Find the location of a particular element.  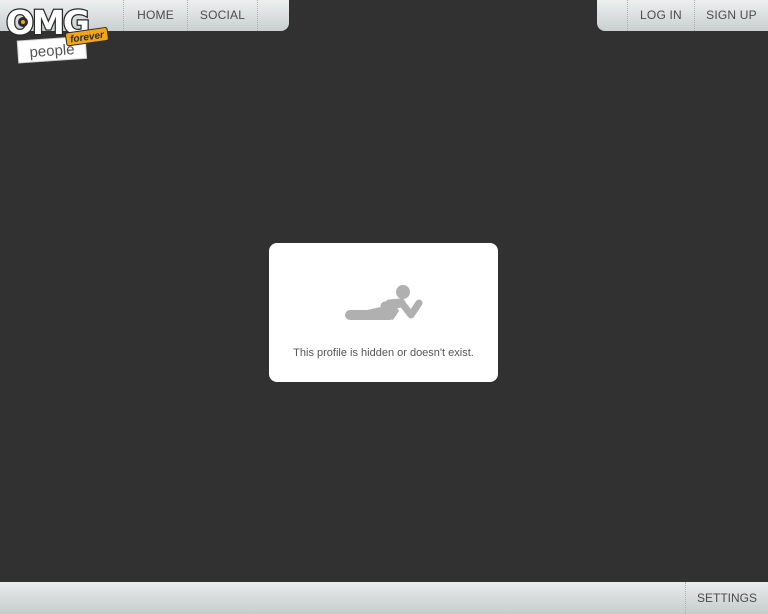

logo-graphic: people OMG forever is located at coordinates (57, 33).